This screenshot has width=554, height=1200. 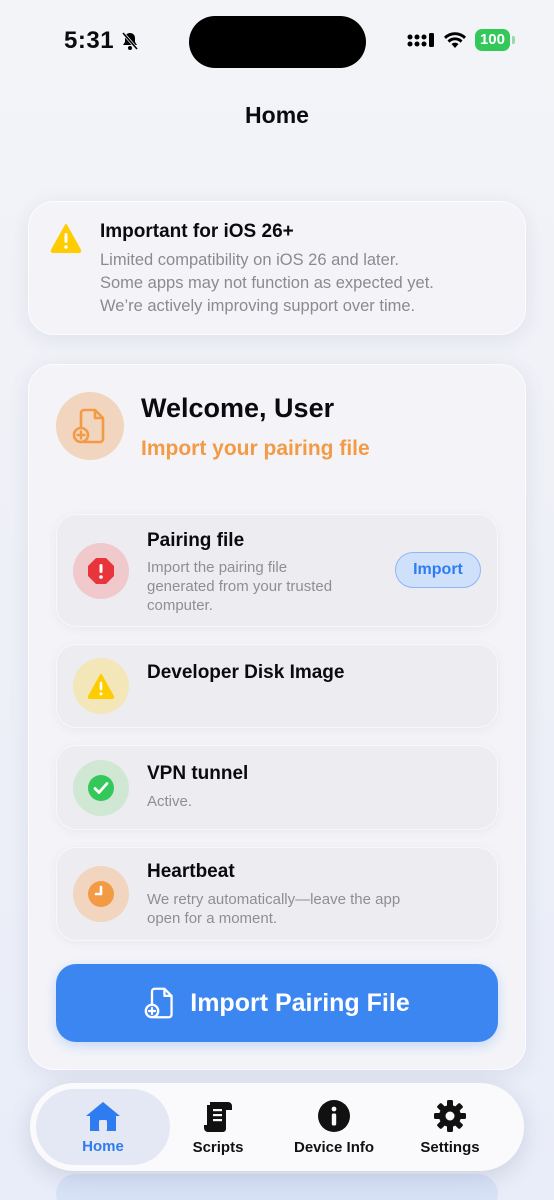 I want to click on page-title: Home, so click(x=277, y=115).